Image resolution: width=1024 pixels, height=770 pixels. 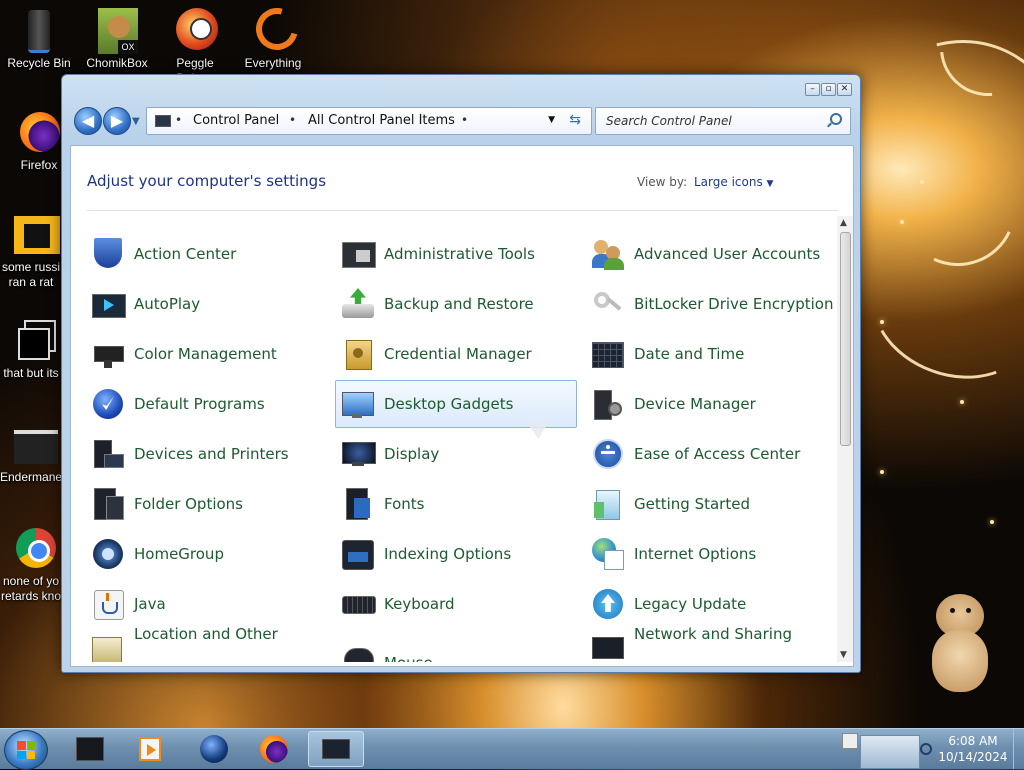 I want to click on cp-item-fonts: Fonts, so click(x=456, y=504).